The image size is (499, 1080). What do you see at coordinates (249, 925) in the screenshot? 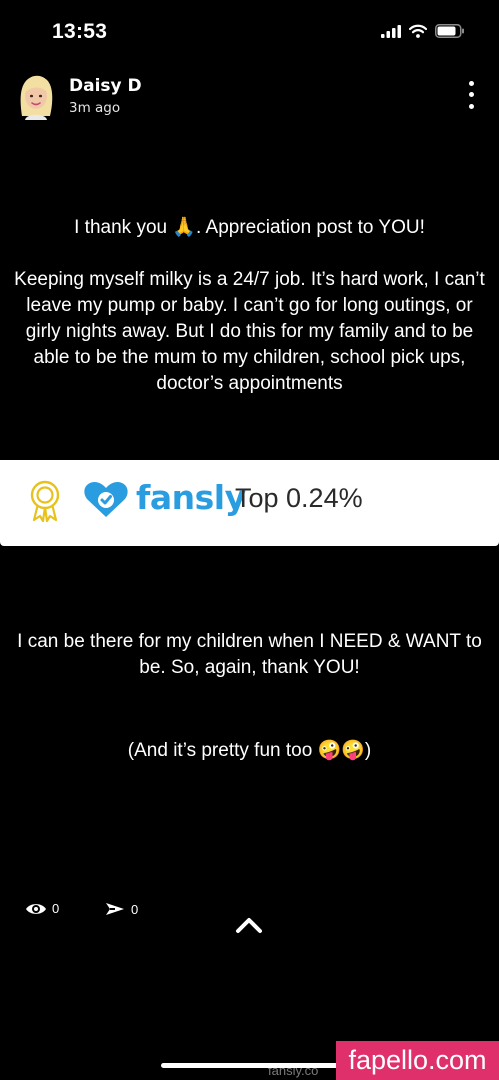
I see `chevron-up-icon` at bounding box center [249, 925].